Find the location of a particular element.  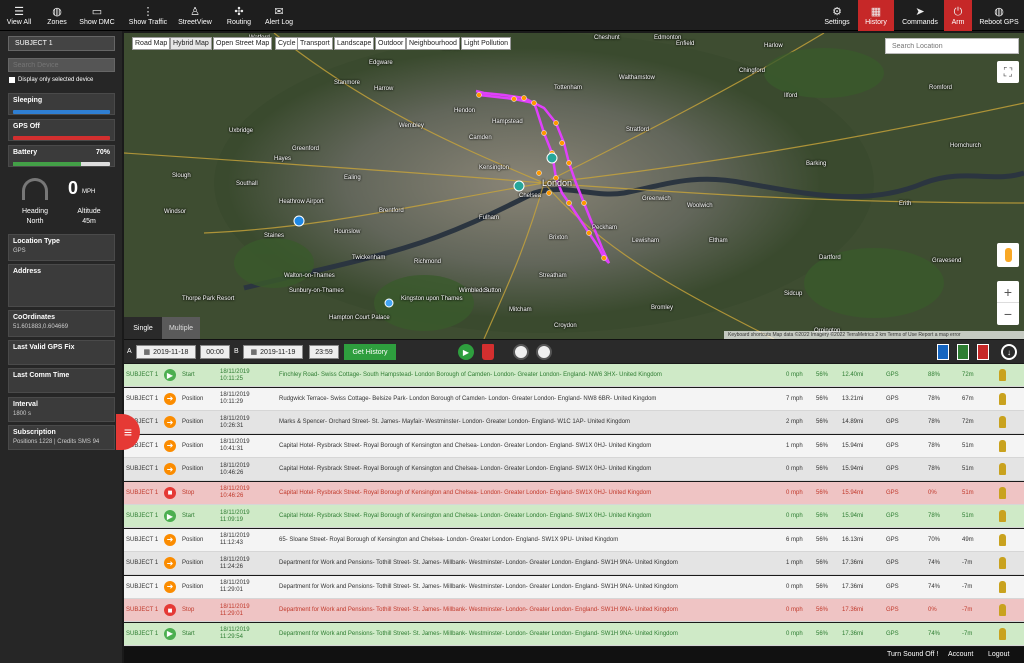

map-type-transport: Transport is located at coordinates (315, 43).